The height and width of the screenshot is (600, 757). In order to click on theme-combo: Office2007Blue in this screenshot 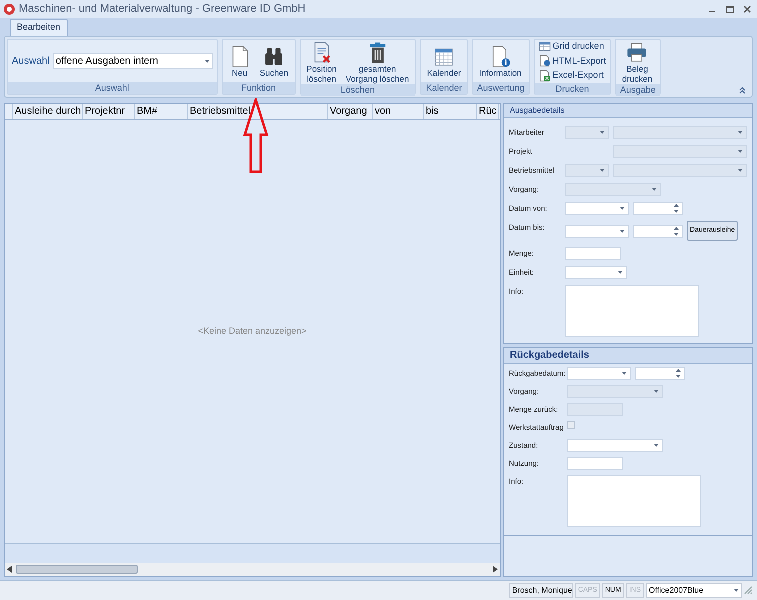, I will do `click(694, 590)`.